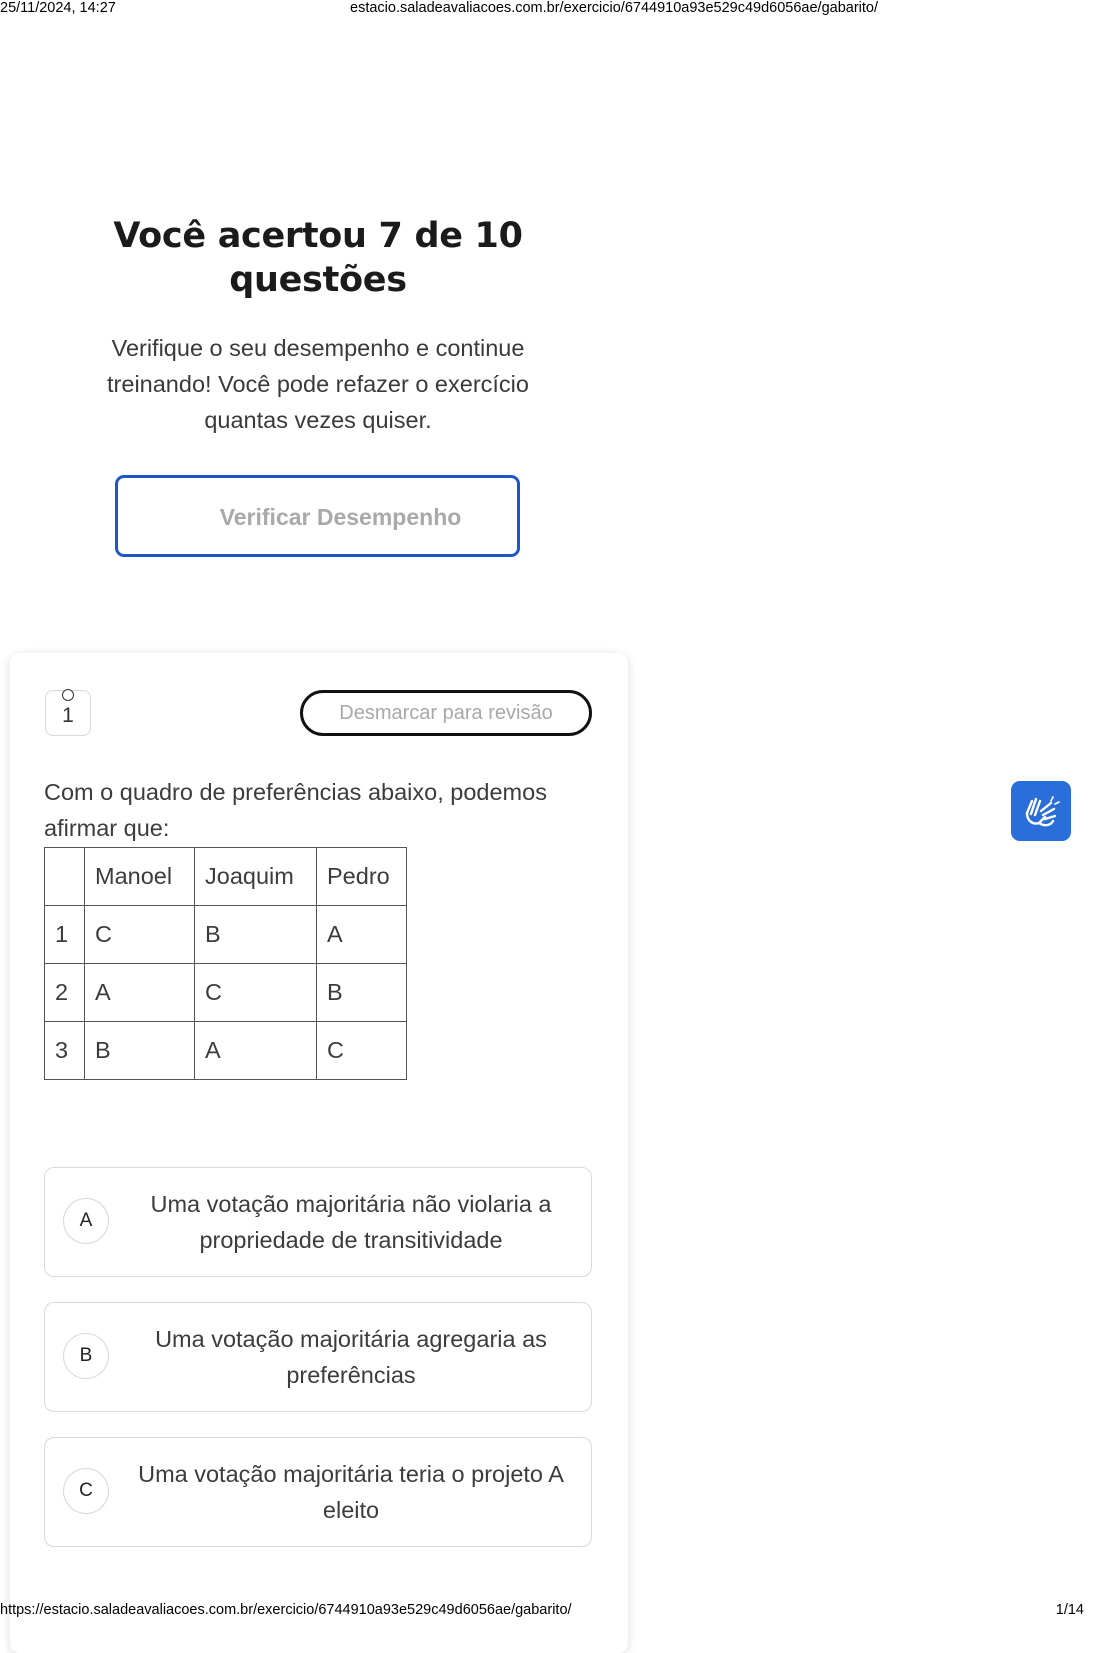 The width and height of the screenshot is (1094, 1653). I want to click on question-number-badge: 1, so click(68, 712).